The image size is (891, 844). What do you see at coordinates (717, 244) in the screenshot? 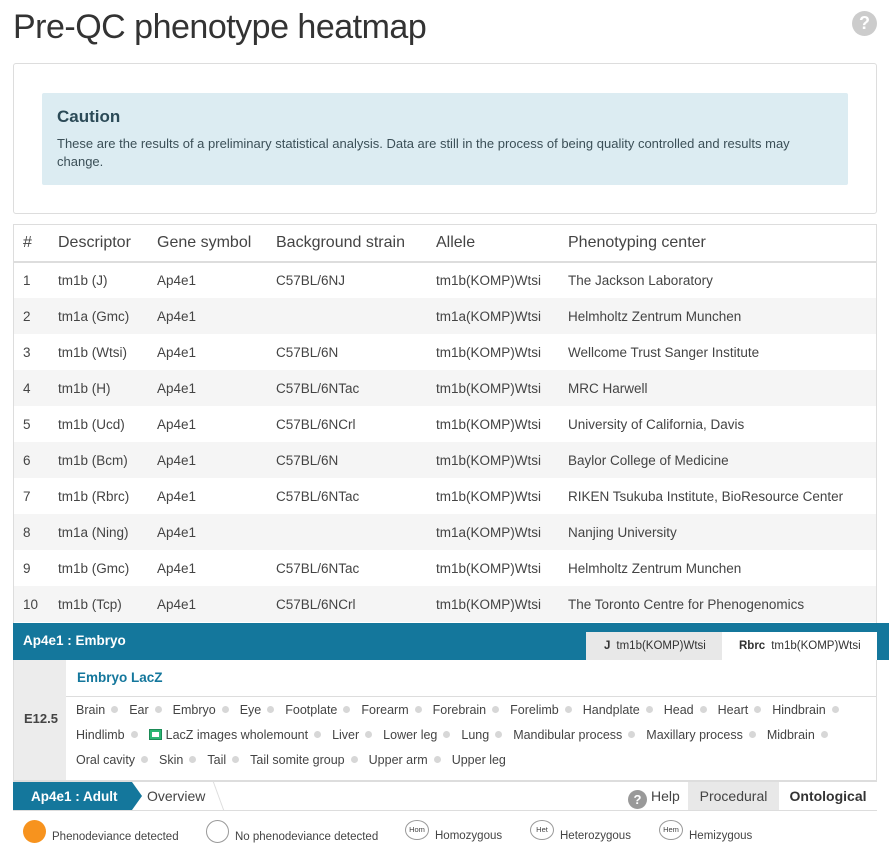
I see `col-header-phenotyping-center: Phenotyping center` at bounding box center [717, 244].